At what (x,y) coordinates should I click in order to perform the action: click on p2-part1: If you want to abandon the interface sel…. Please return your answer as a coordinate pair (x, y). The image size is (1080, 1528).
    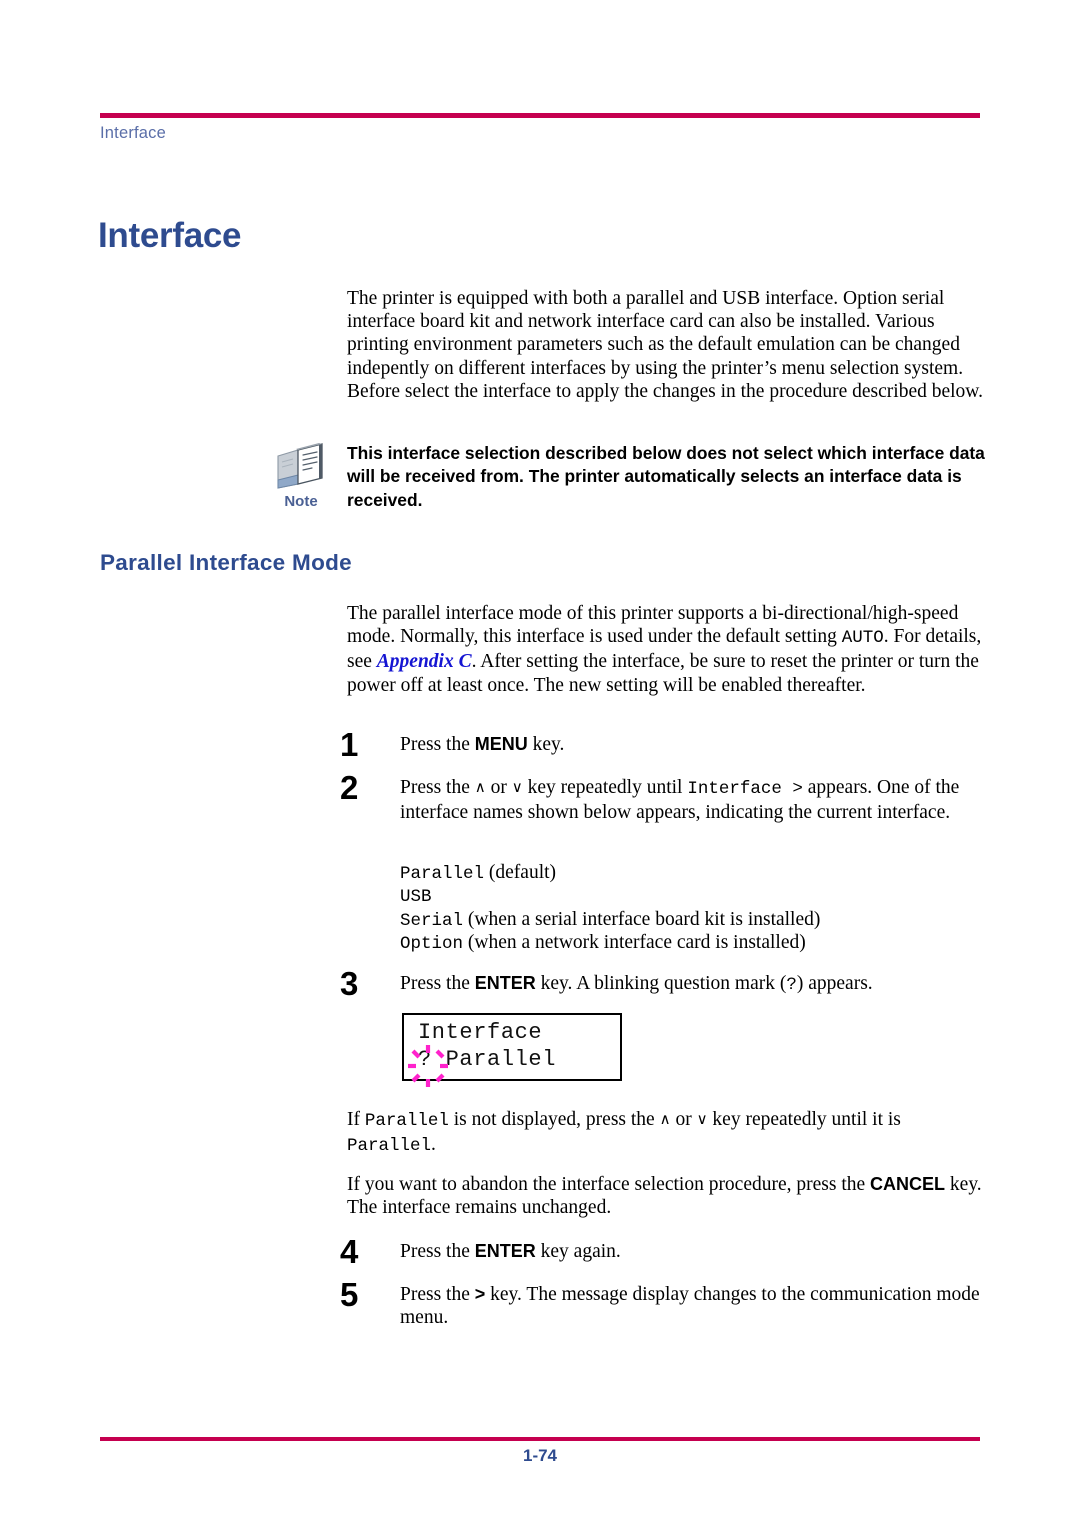
    Looking at the image, I should click on (609, 1184).